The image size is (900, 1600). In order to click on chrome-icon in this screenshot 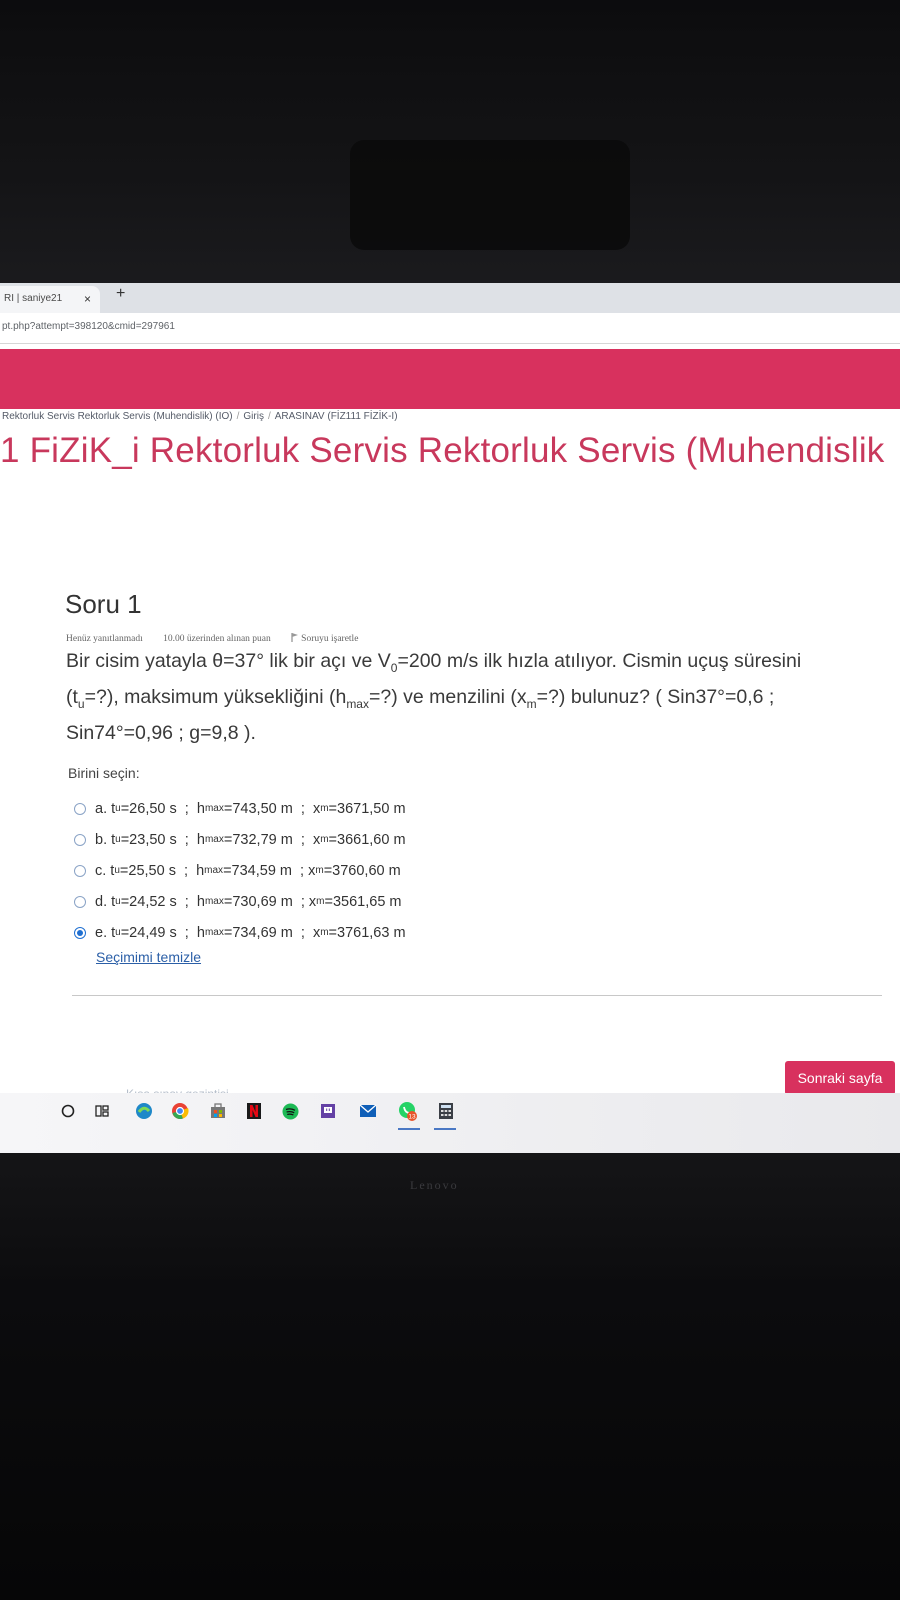, I will do `click(180, 1111)`.